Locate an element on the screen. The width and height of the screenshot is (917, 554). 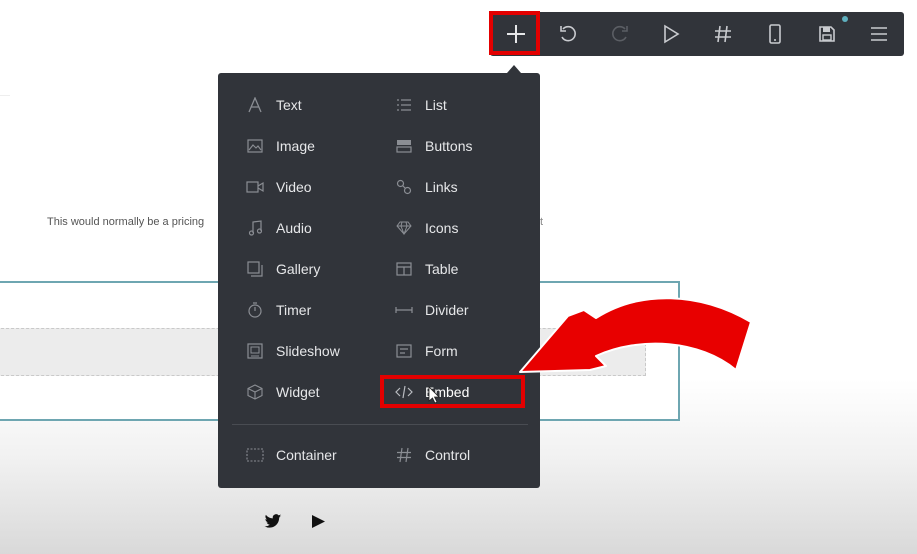
menu-item-label: Gallery is located at coordinates (298, 269).